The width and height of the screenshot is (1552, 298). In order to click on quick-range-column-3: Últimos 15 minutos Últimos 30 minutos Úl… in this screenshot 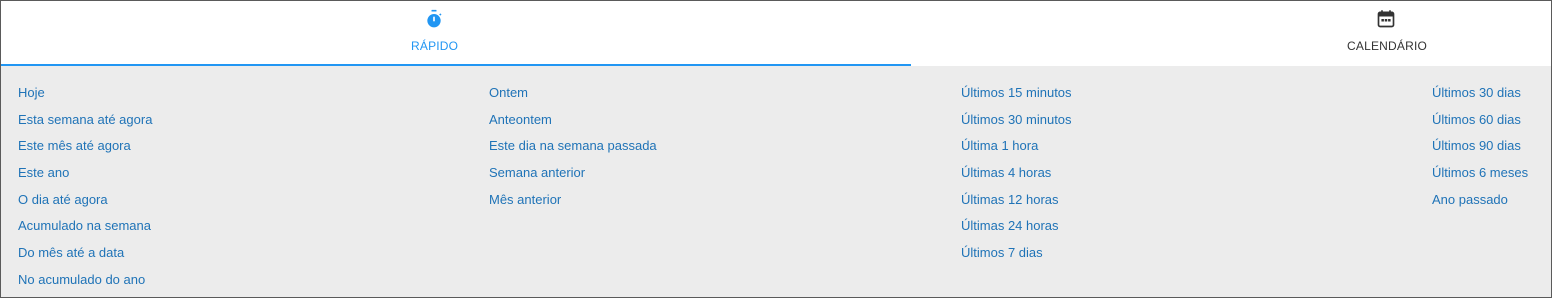, I will do `click(1016, 177)`.